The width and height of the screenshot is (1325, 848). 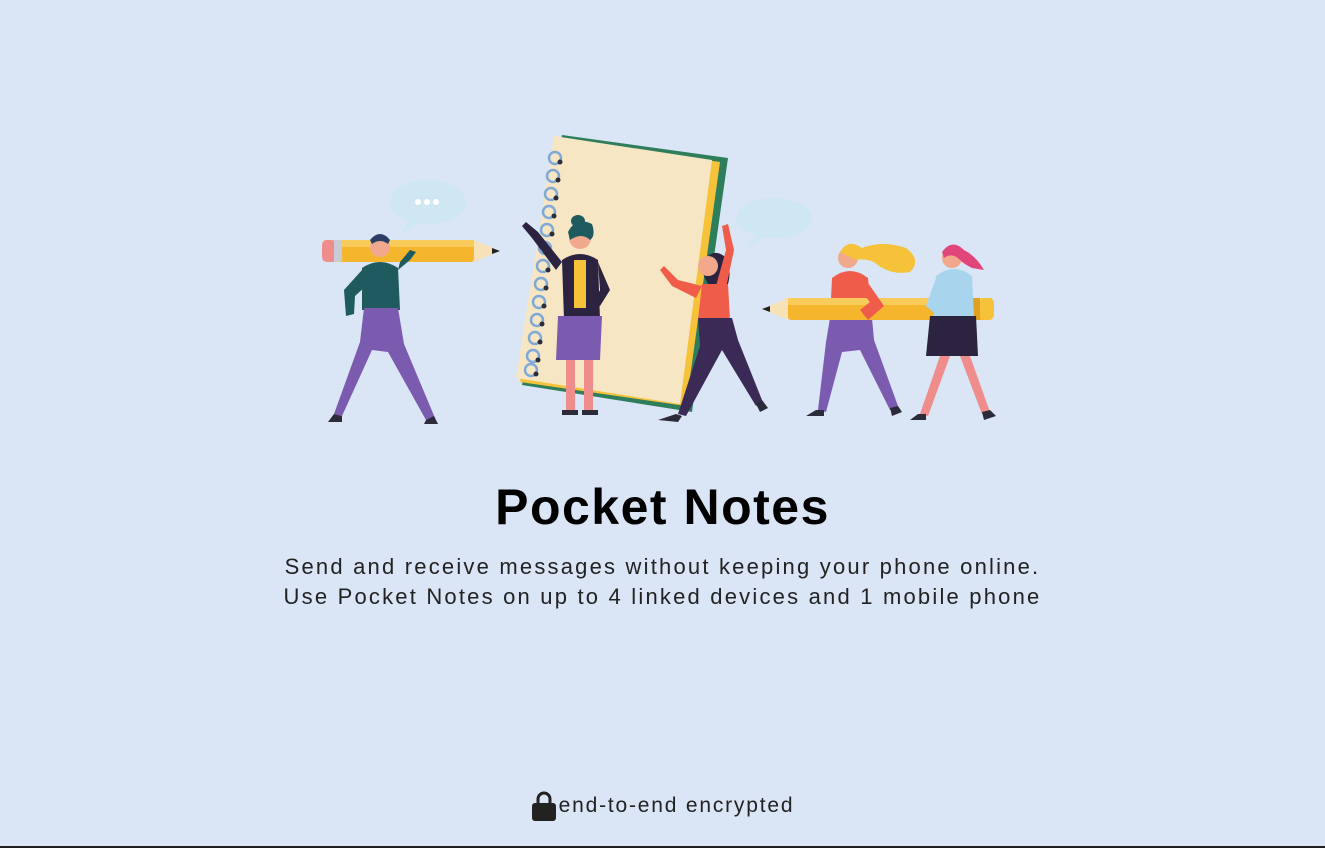 What do you see at coordinates (411, 329) in the screenshot?
I see `person-with-pencil-left-icon` at bounding box center [411, 329].